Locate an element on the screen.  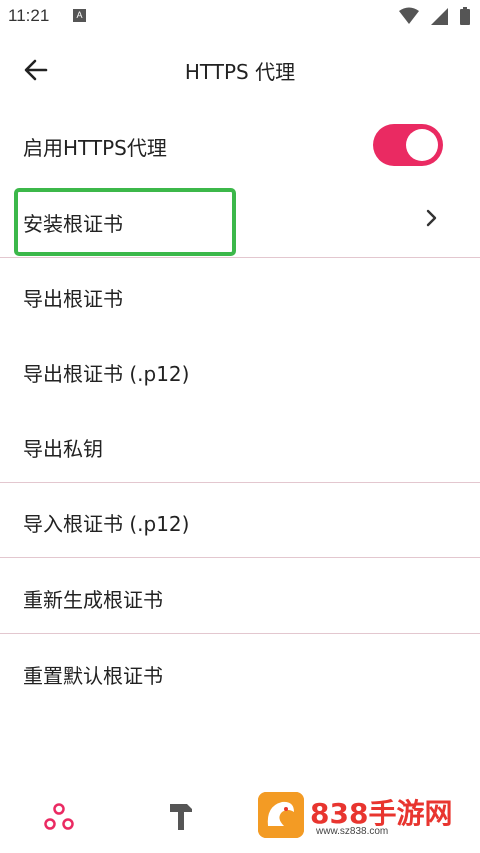
enable-https-proxy-toggle is located at coordinates (408, 145).